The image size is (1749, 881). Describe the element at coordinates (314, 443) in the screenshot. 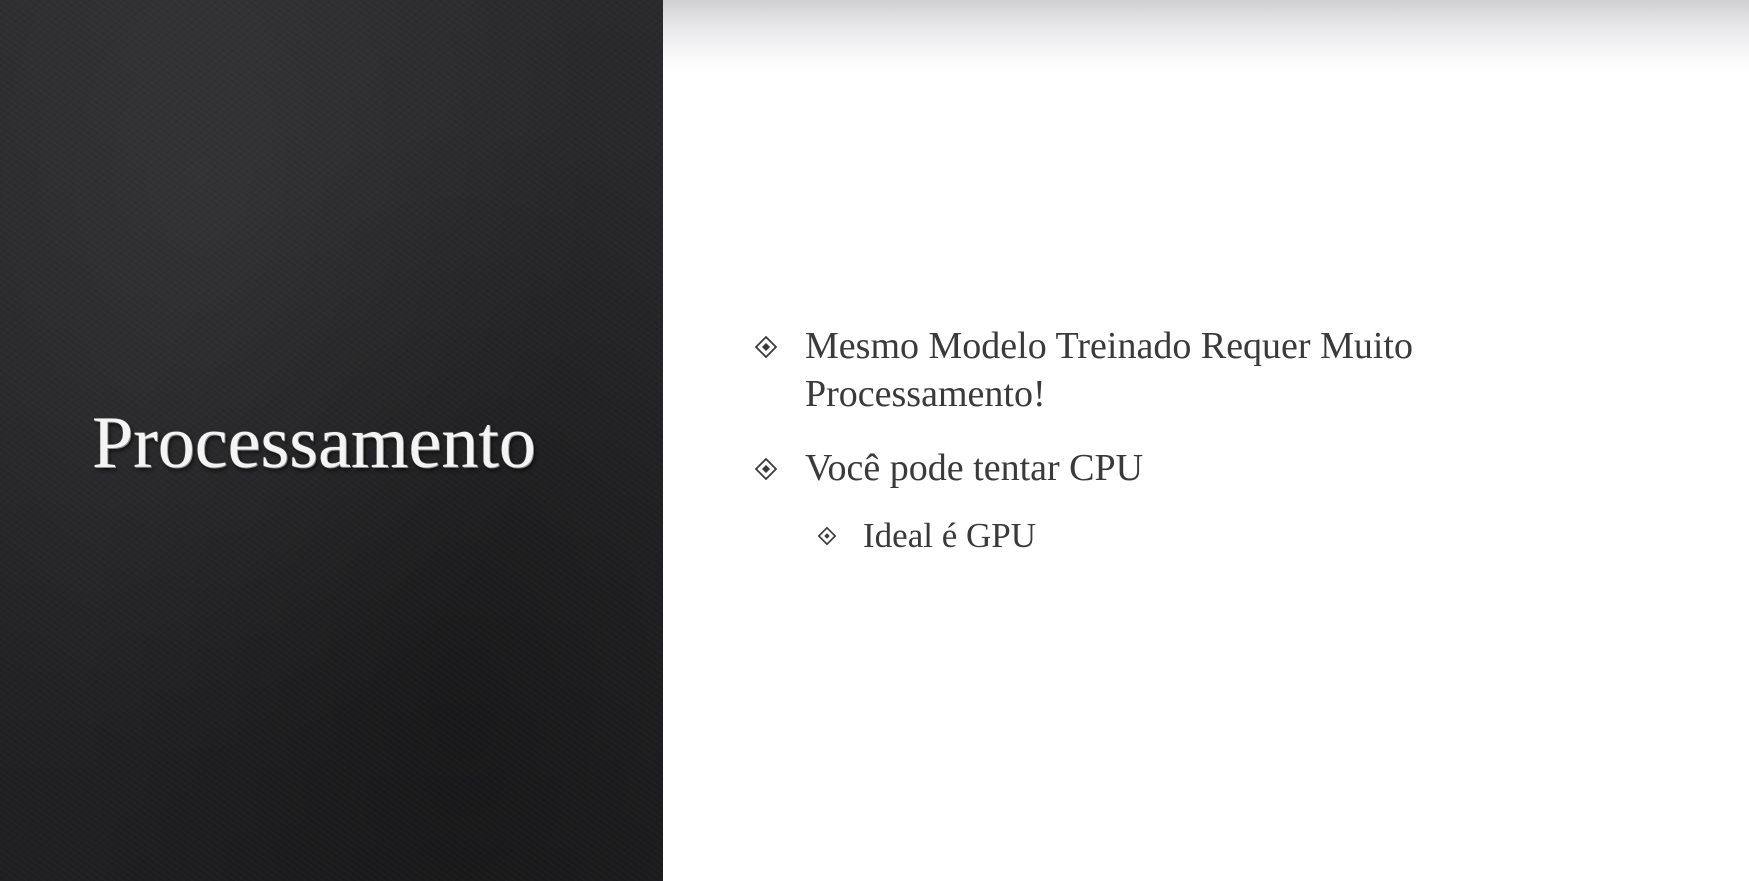

I see `slide-title: Processamento` at that location.